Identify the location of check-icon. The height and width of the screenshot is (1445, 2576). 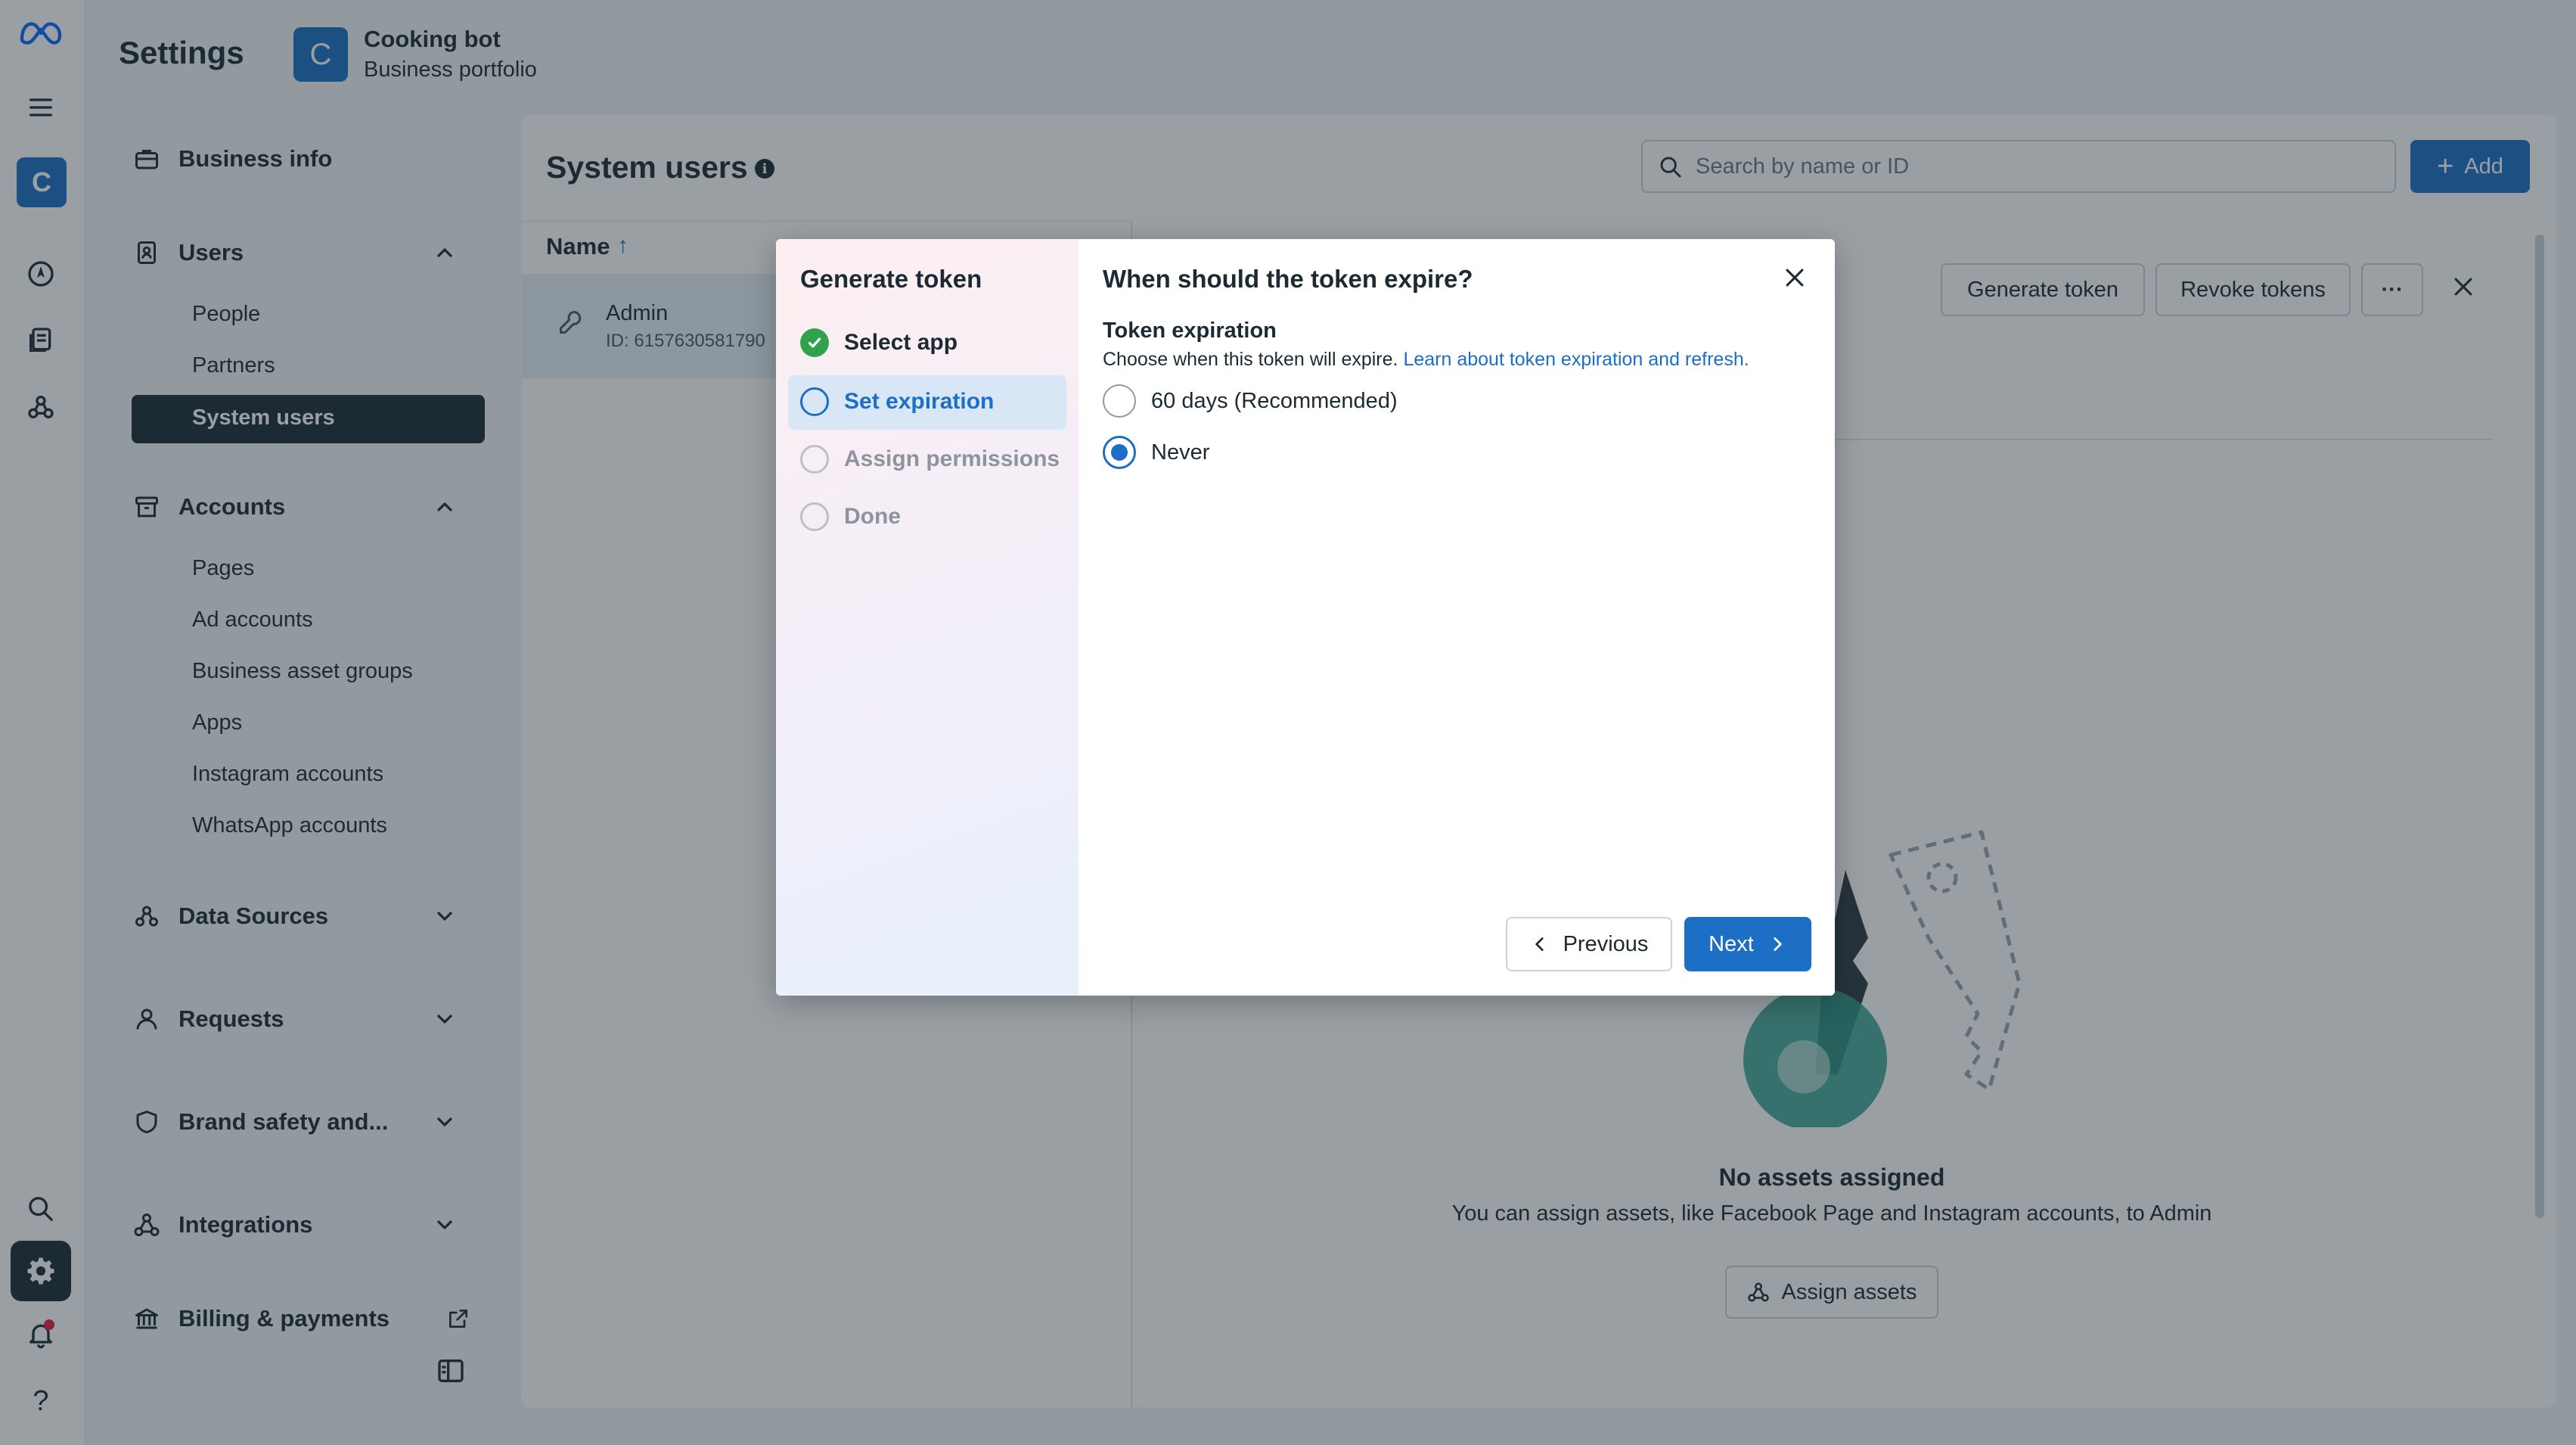
(814, 342).